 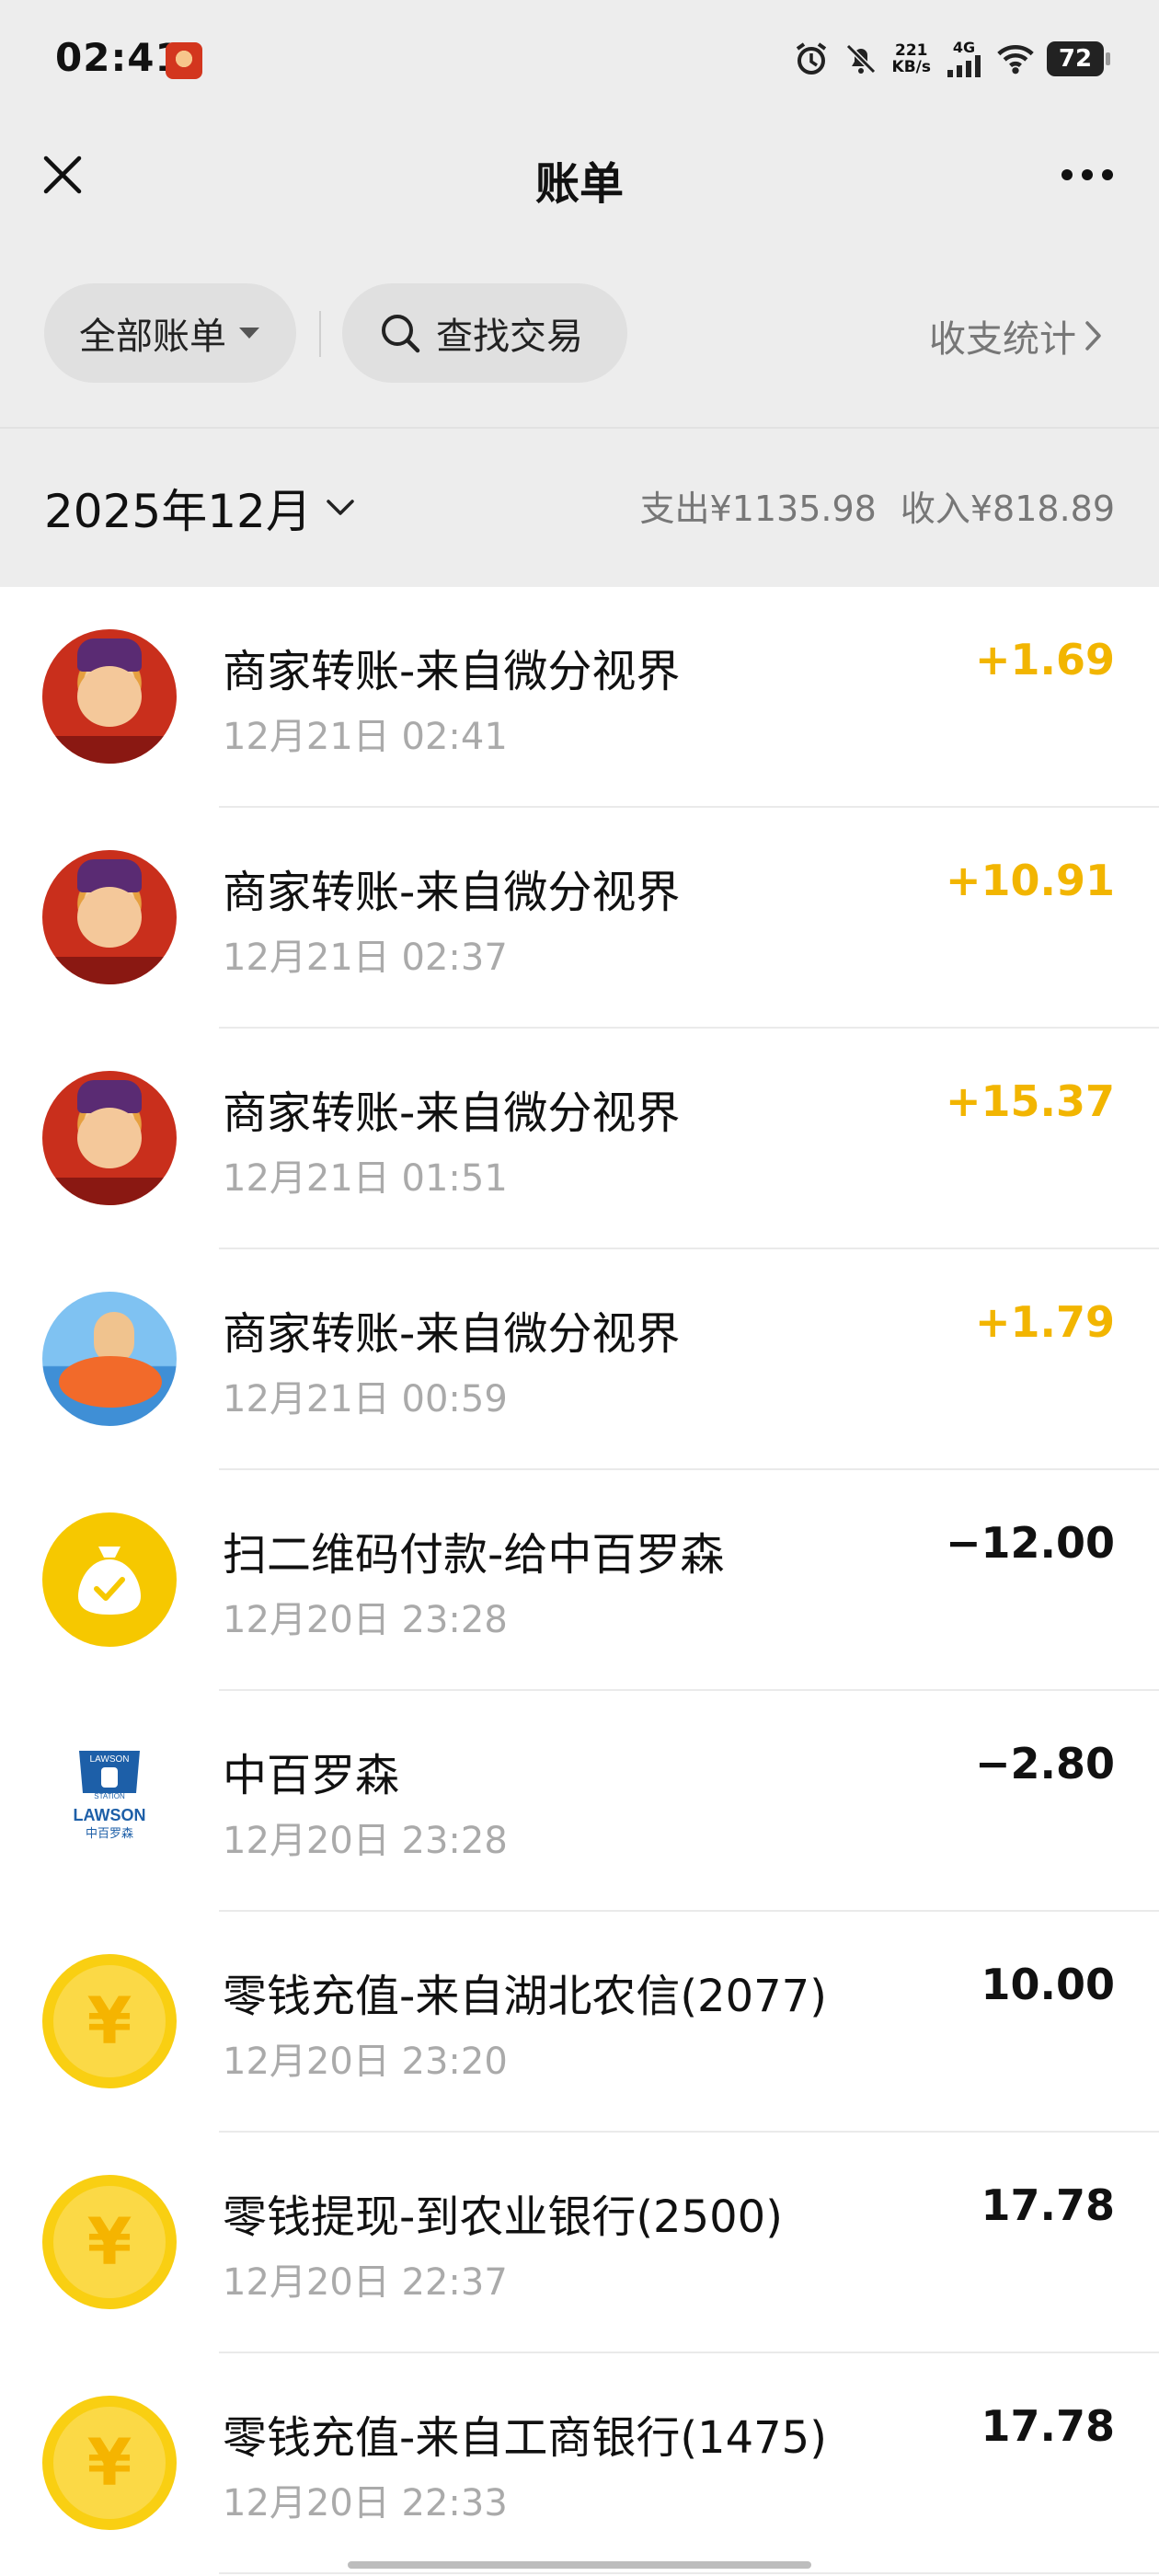 I want to click on transaction-amount: −2.80, so click(x=1044, y=1763).